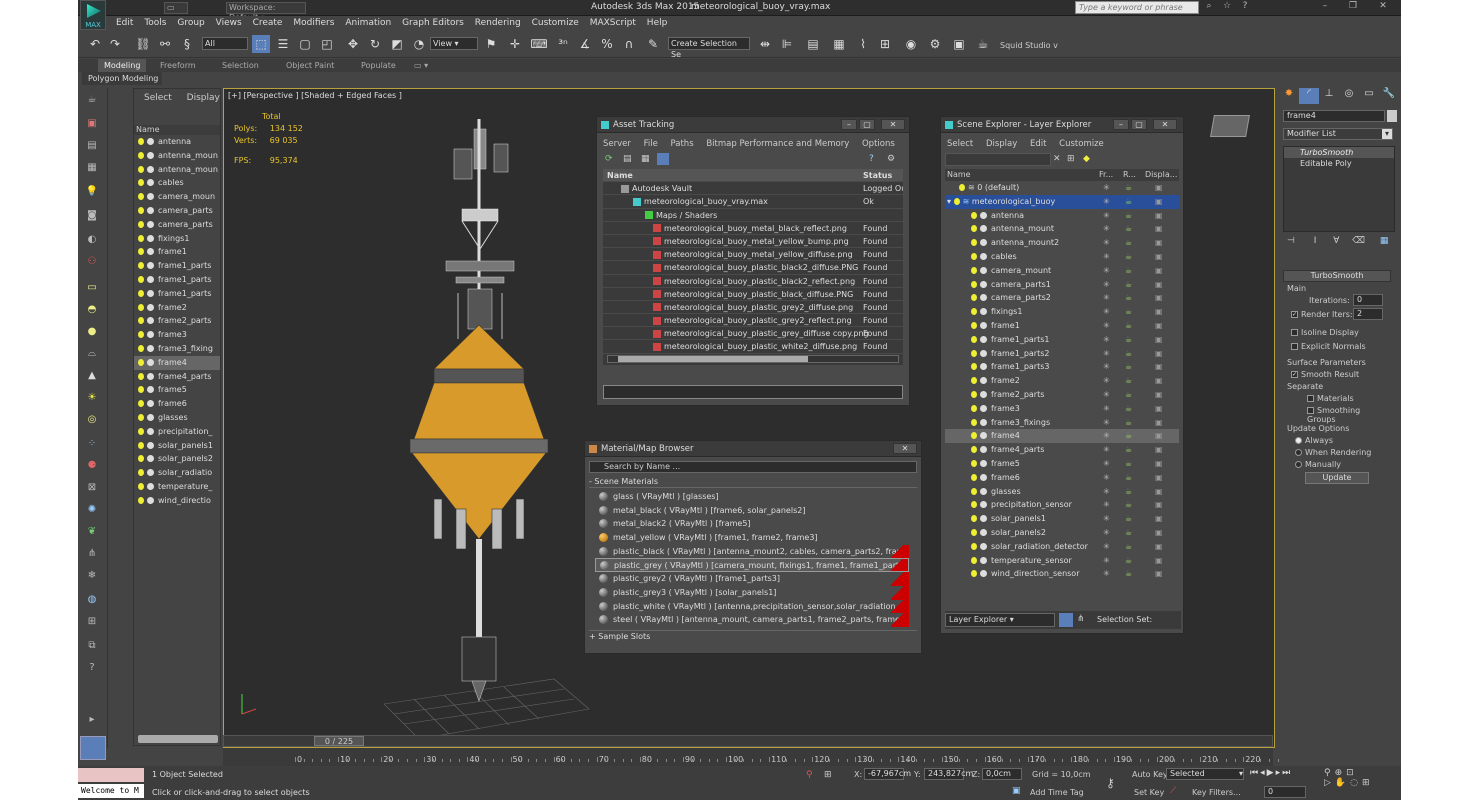 This screenshot has width=1480, height=800. Describe the element at coordinates (229, 23) in the screenshot. I see `menu-views: Views` at that location.